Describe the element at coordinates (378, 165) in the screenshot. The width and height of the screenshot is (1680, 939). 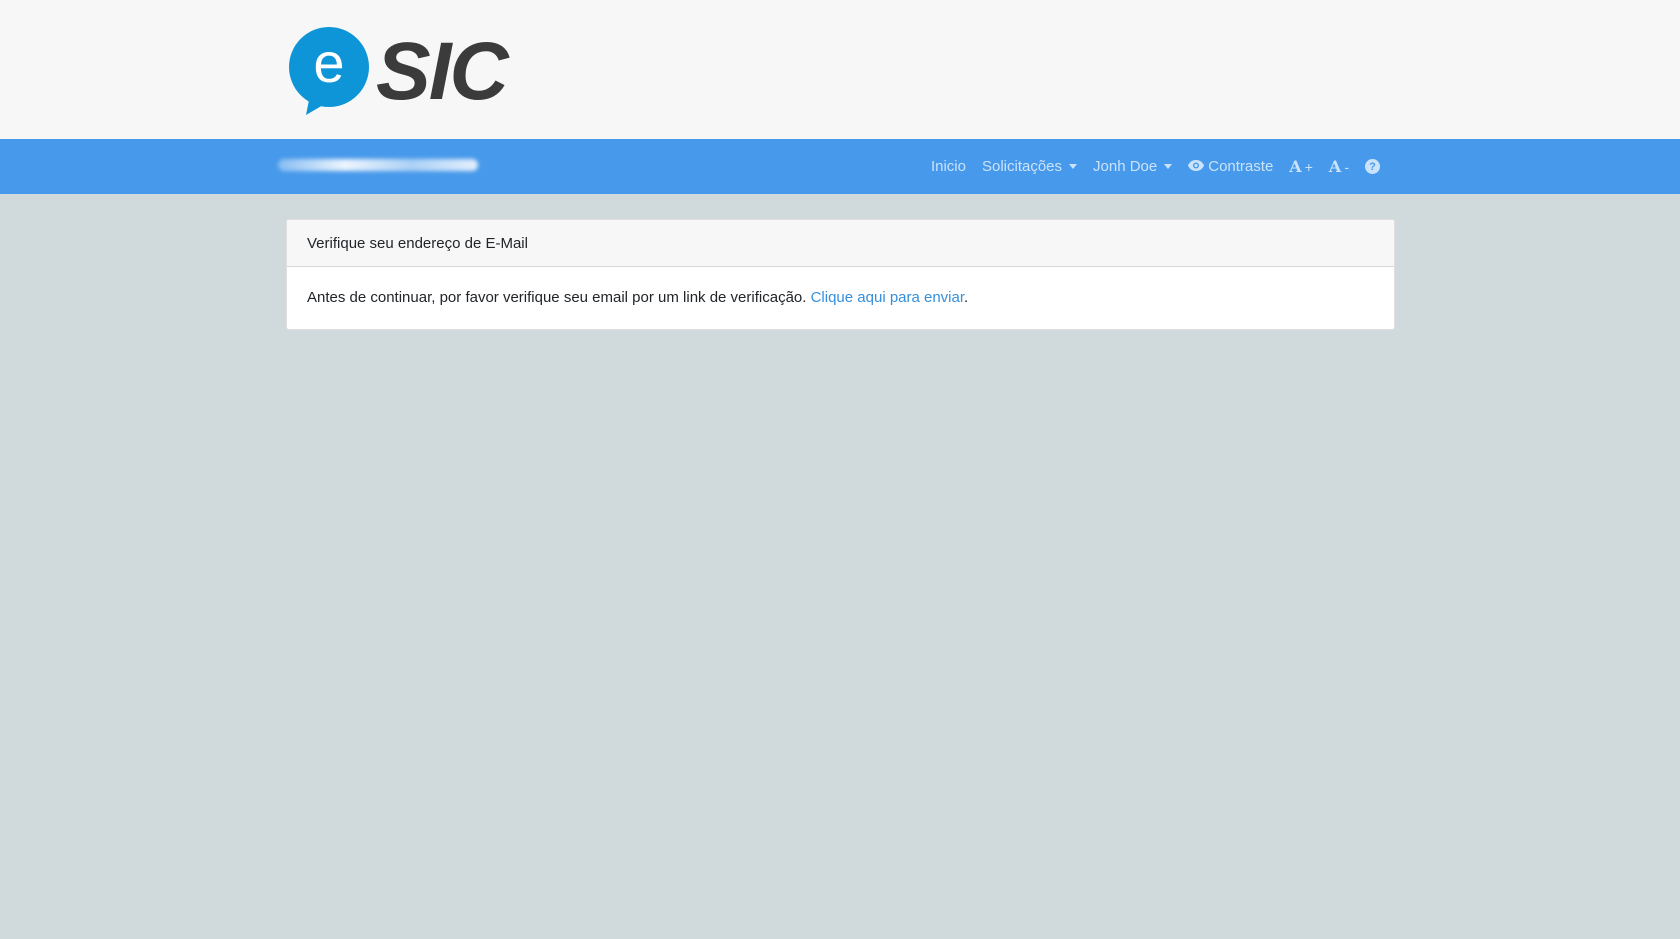
I see `navbar-brand-blurred` at that location.